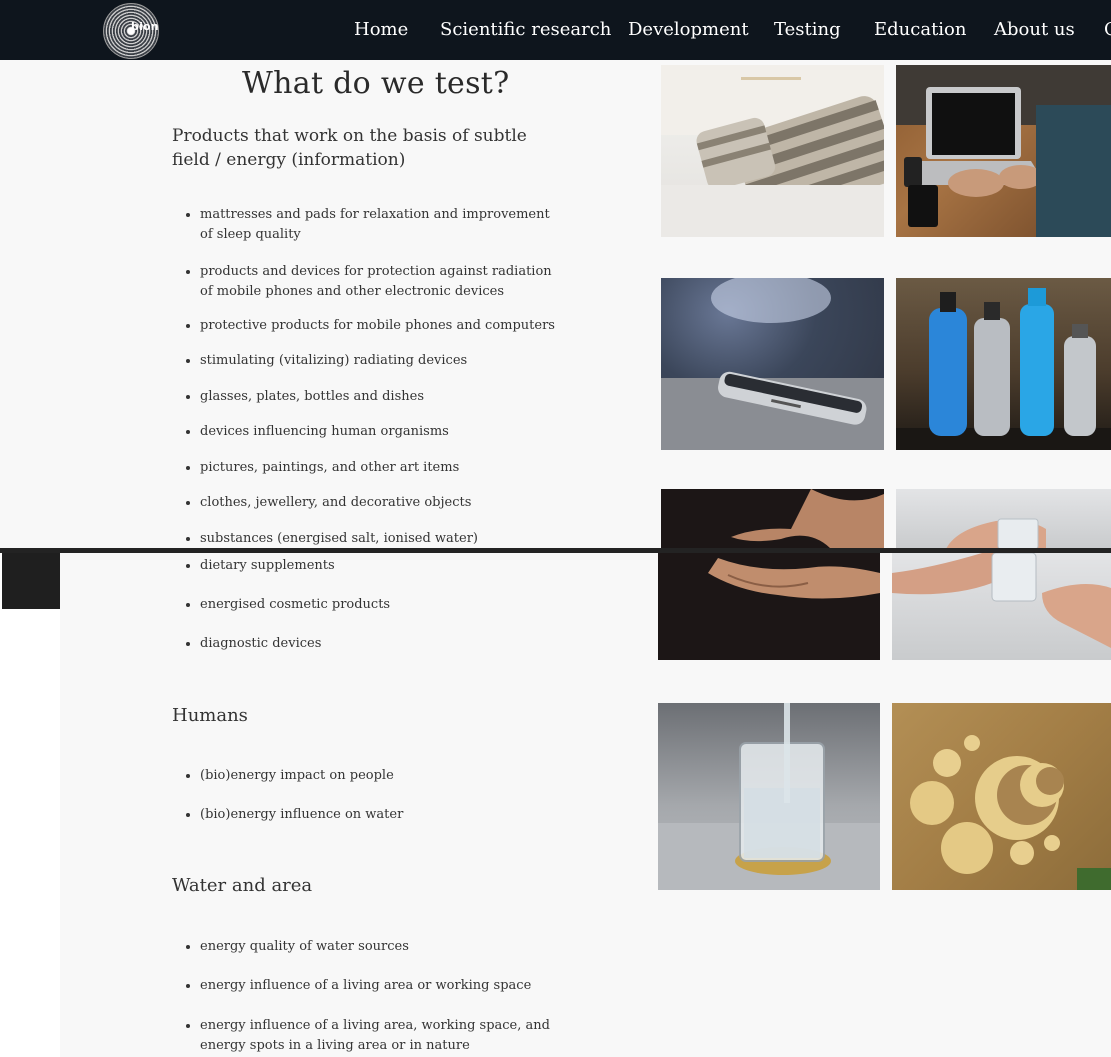 This screenshot has width=1111, height=1057. Describe the element at coordinates (1003, 518) in the screenshot. I see `glass-hands-photo-top` at that location.